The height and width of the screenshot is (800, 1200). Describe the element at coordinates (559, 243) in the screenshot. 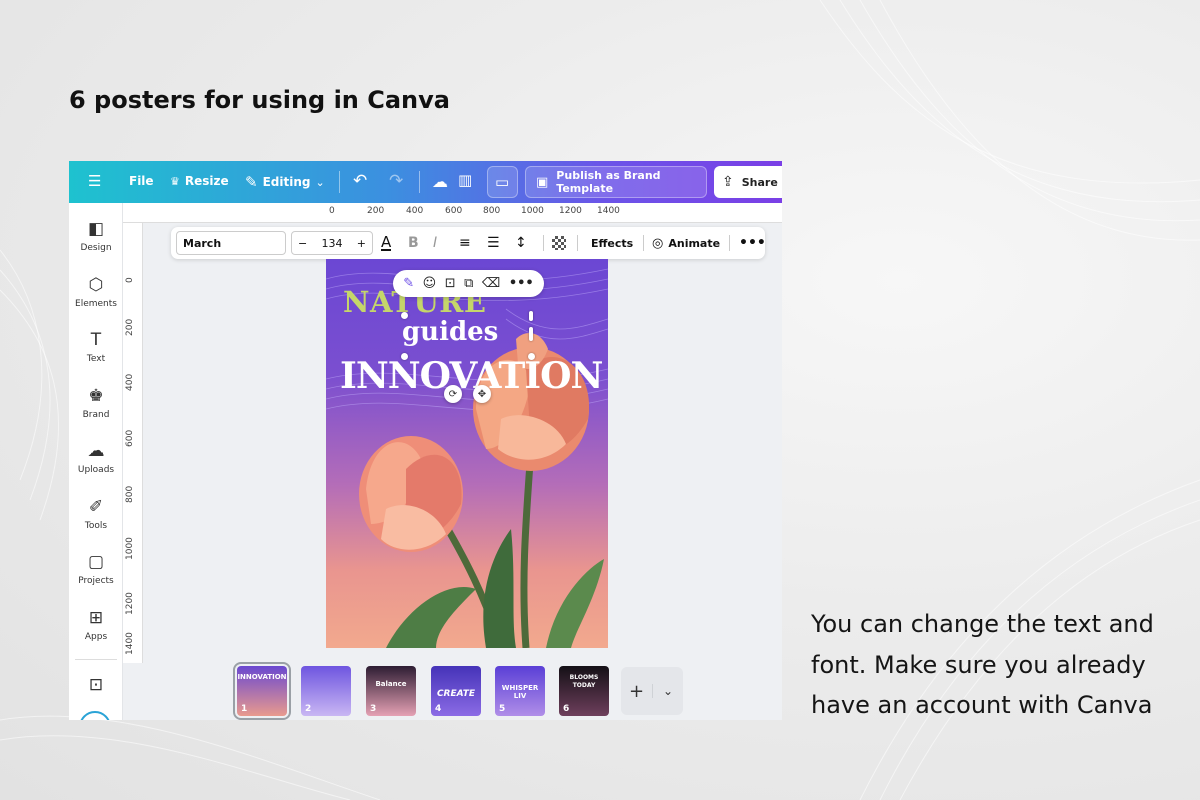

I see `transparency-button` at that location.